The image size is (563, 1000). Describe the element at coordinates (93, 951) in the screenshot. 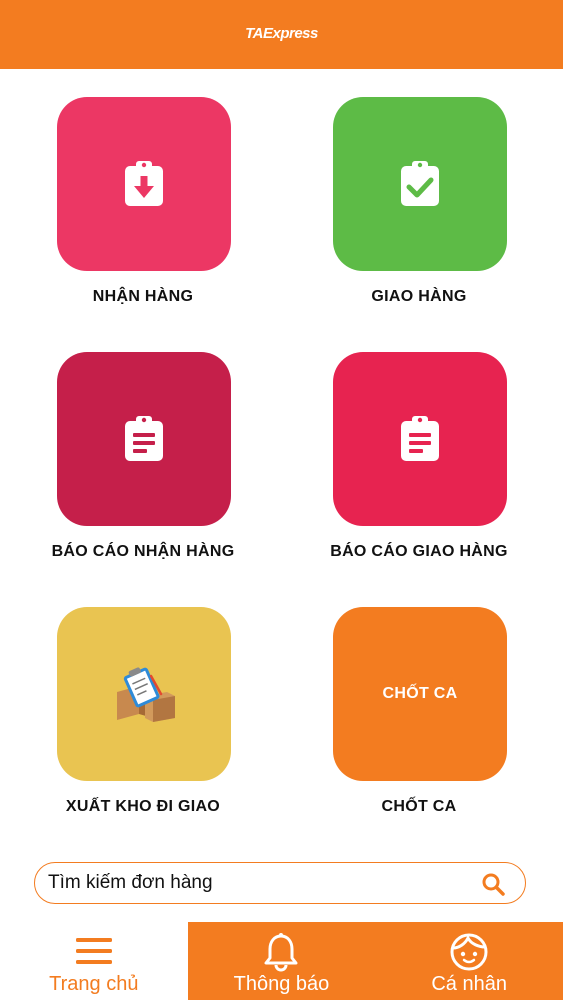

I see `menu-icon` at that location.